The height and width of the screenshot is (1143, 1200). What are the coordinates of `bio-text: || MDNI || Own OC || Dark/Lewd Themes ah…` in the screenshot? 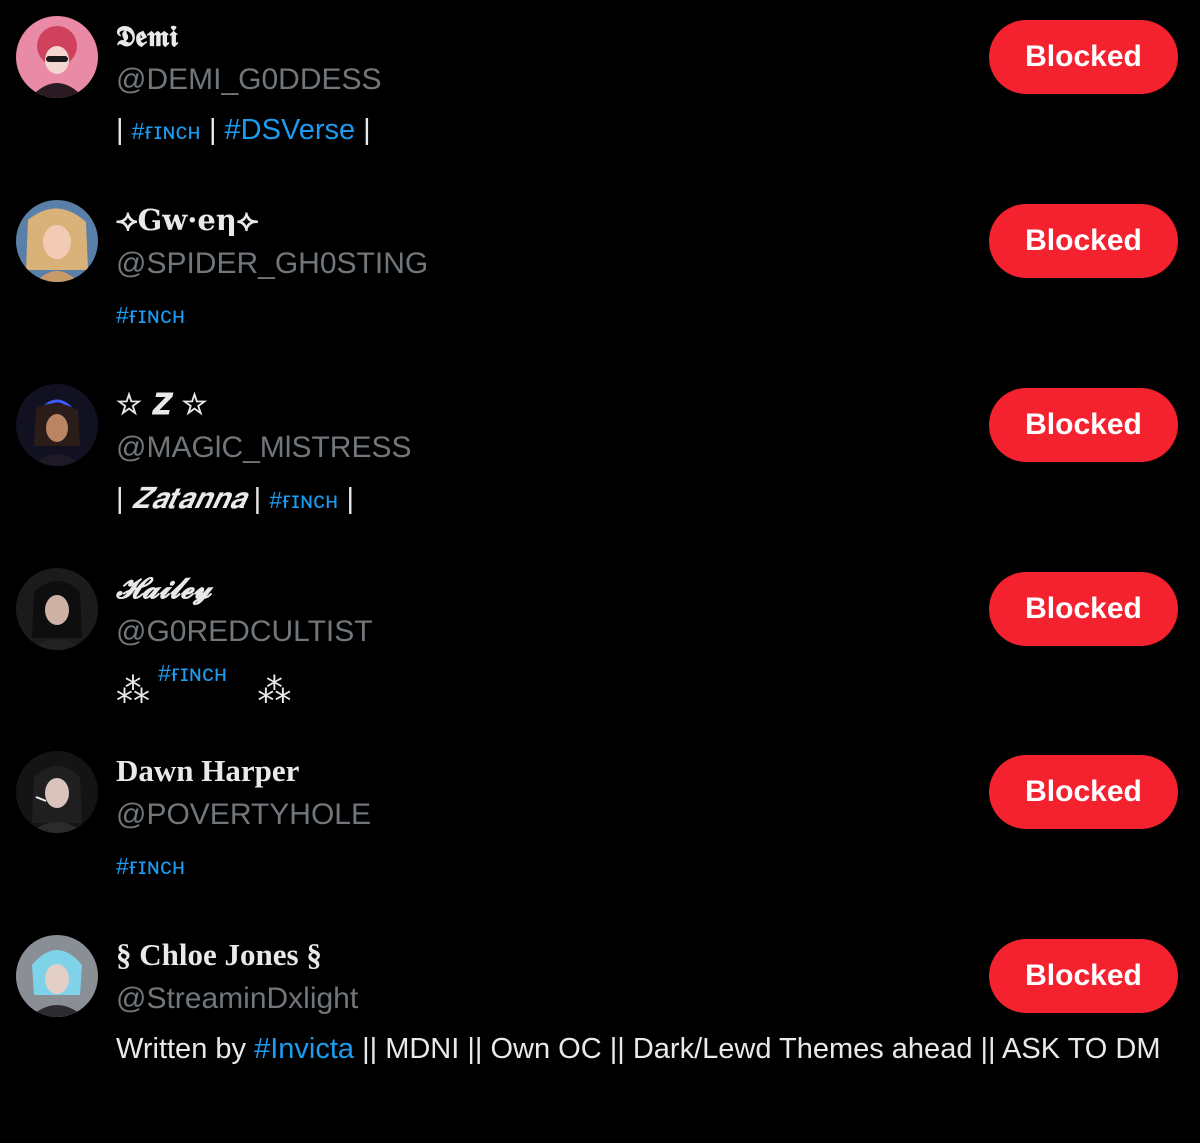 It's located at (757, 1049).